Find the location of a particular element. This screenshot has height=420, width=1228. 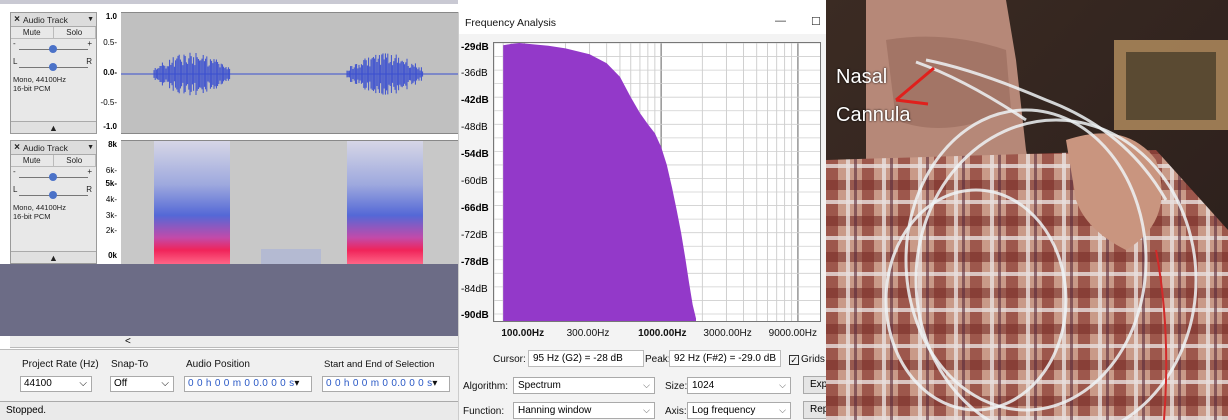

checkbox-check-icon: ✓ is located at coordinates (794, 360).